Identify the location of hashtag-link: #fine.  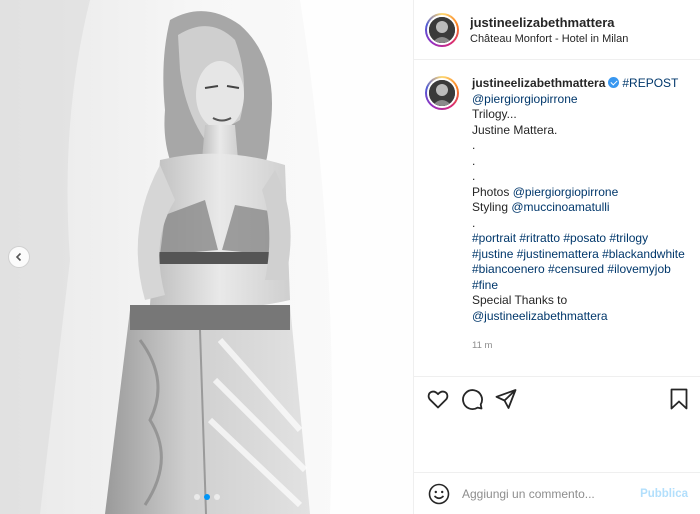
(485, 285).